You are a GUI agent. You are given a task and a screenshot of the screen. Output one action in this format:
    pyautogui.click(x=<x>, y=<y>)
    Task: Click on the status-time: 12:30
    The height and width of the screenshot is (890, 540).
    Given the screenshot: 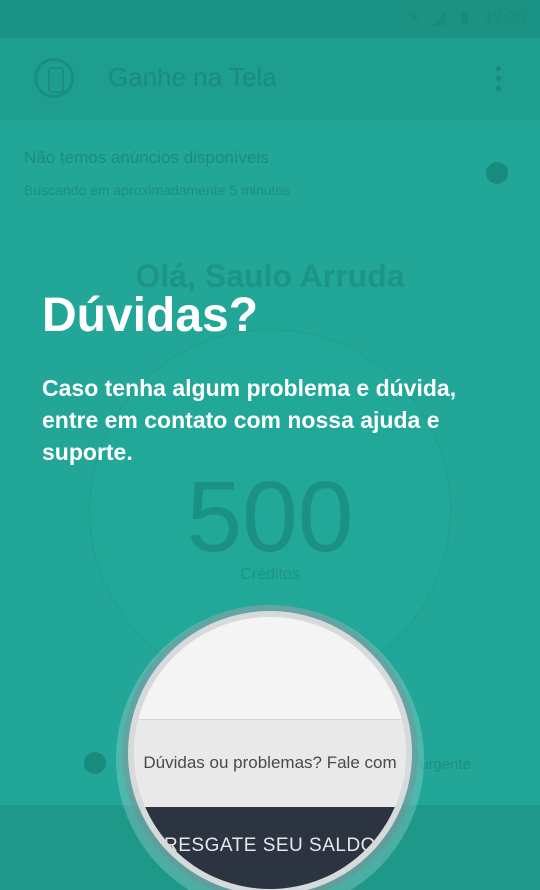 What is the action you would take?
    pyautogui.click(x=504, y=17)
    